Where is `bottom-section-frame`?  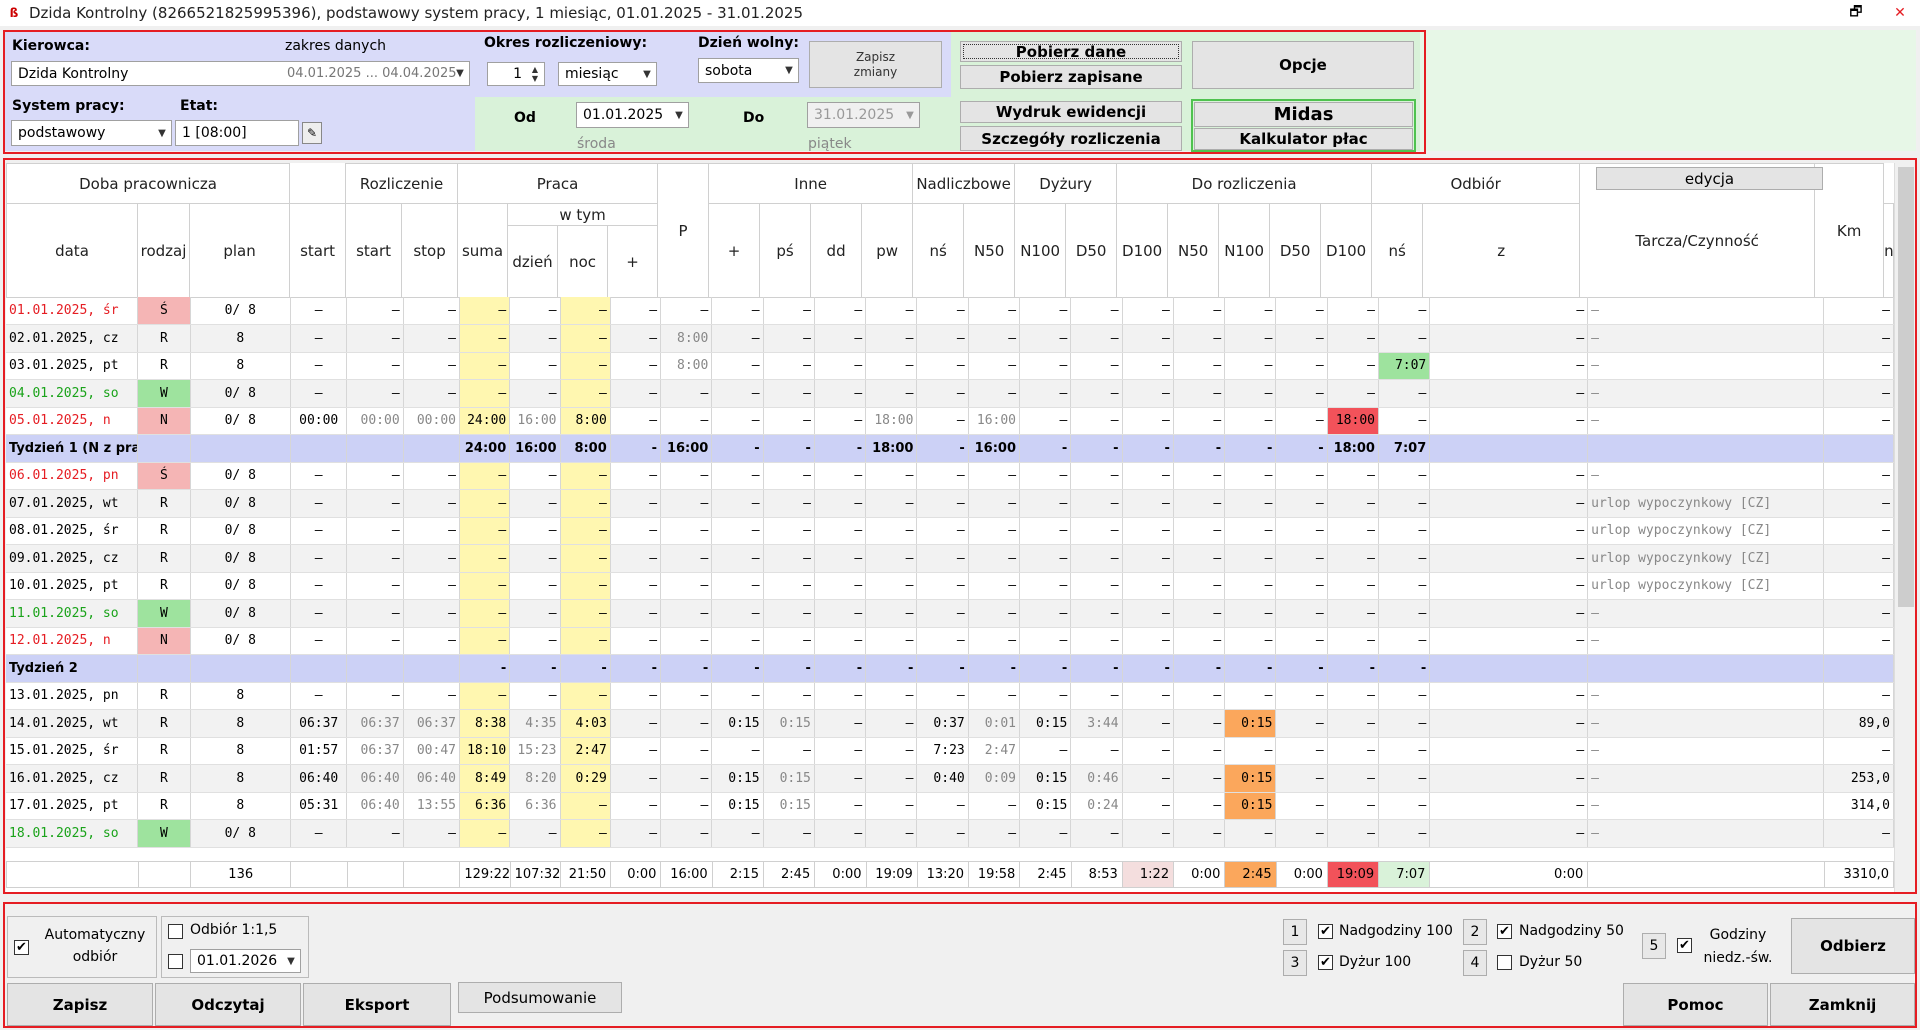 bottom-section-frame is located at coordinates (960, 965).